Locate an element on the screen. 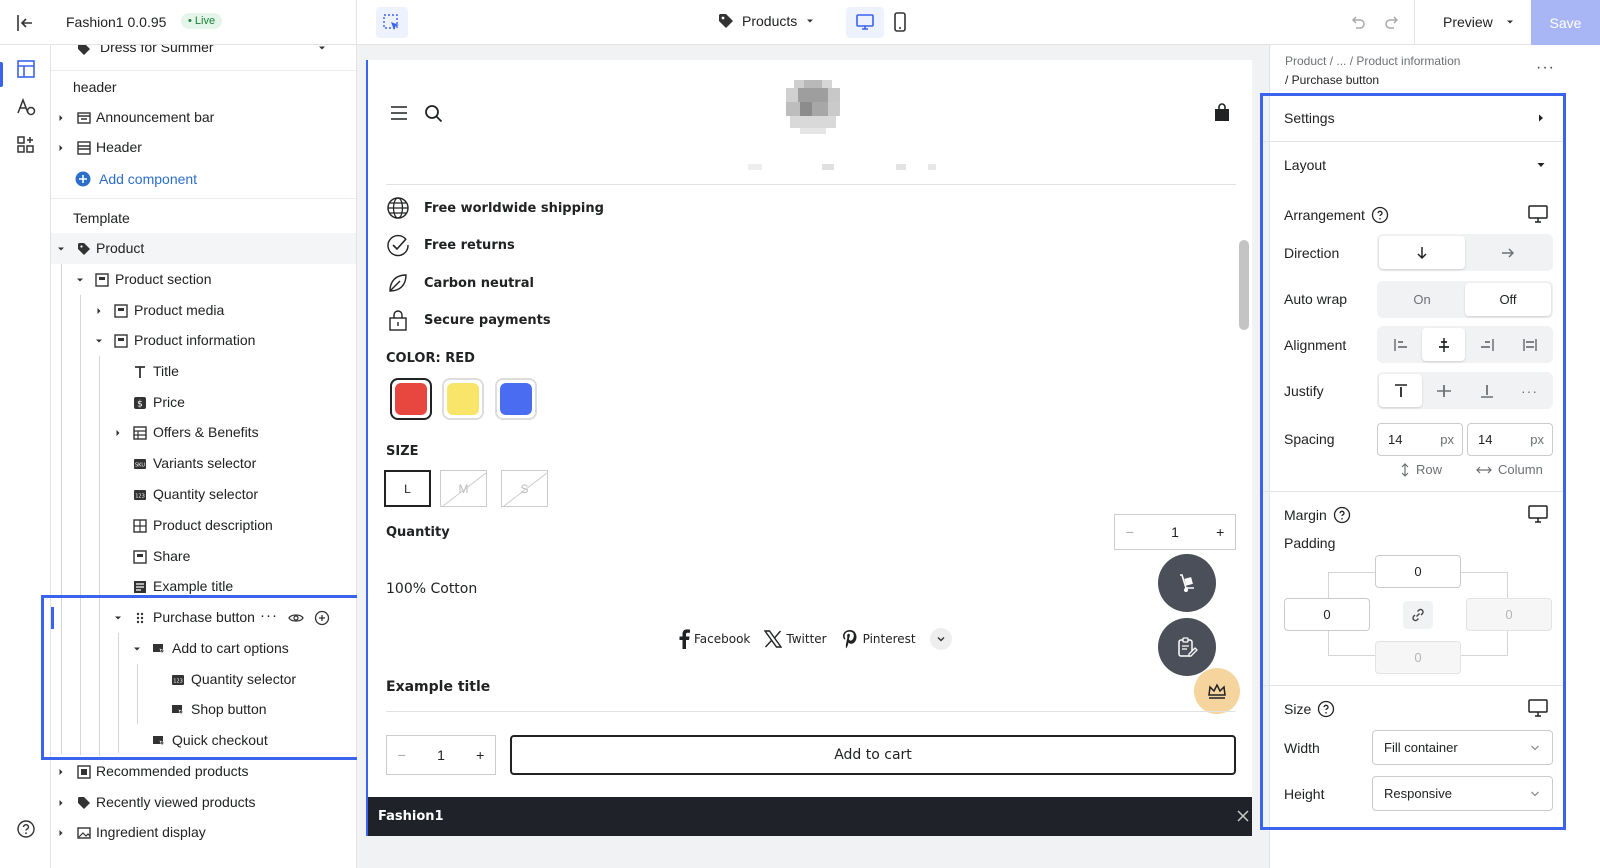 The height and width of the screenshot is (868, 1600). width-select: Fill container is located at coordinates (1462, 747).